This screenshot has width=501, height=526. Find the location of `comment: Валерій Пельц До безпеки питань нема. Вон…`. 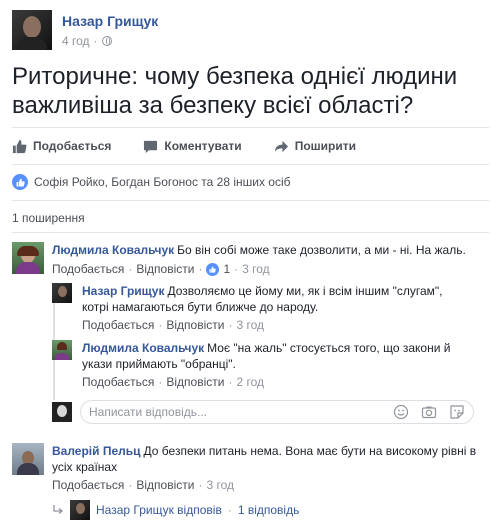

comment: Валерій Пельц До безпеки питань нема. Вон… is located at coordinates (250, 468).